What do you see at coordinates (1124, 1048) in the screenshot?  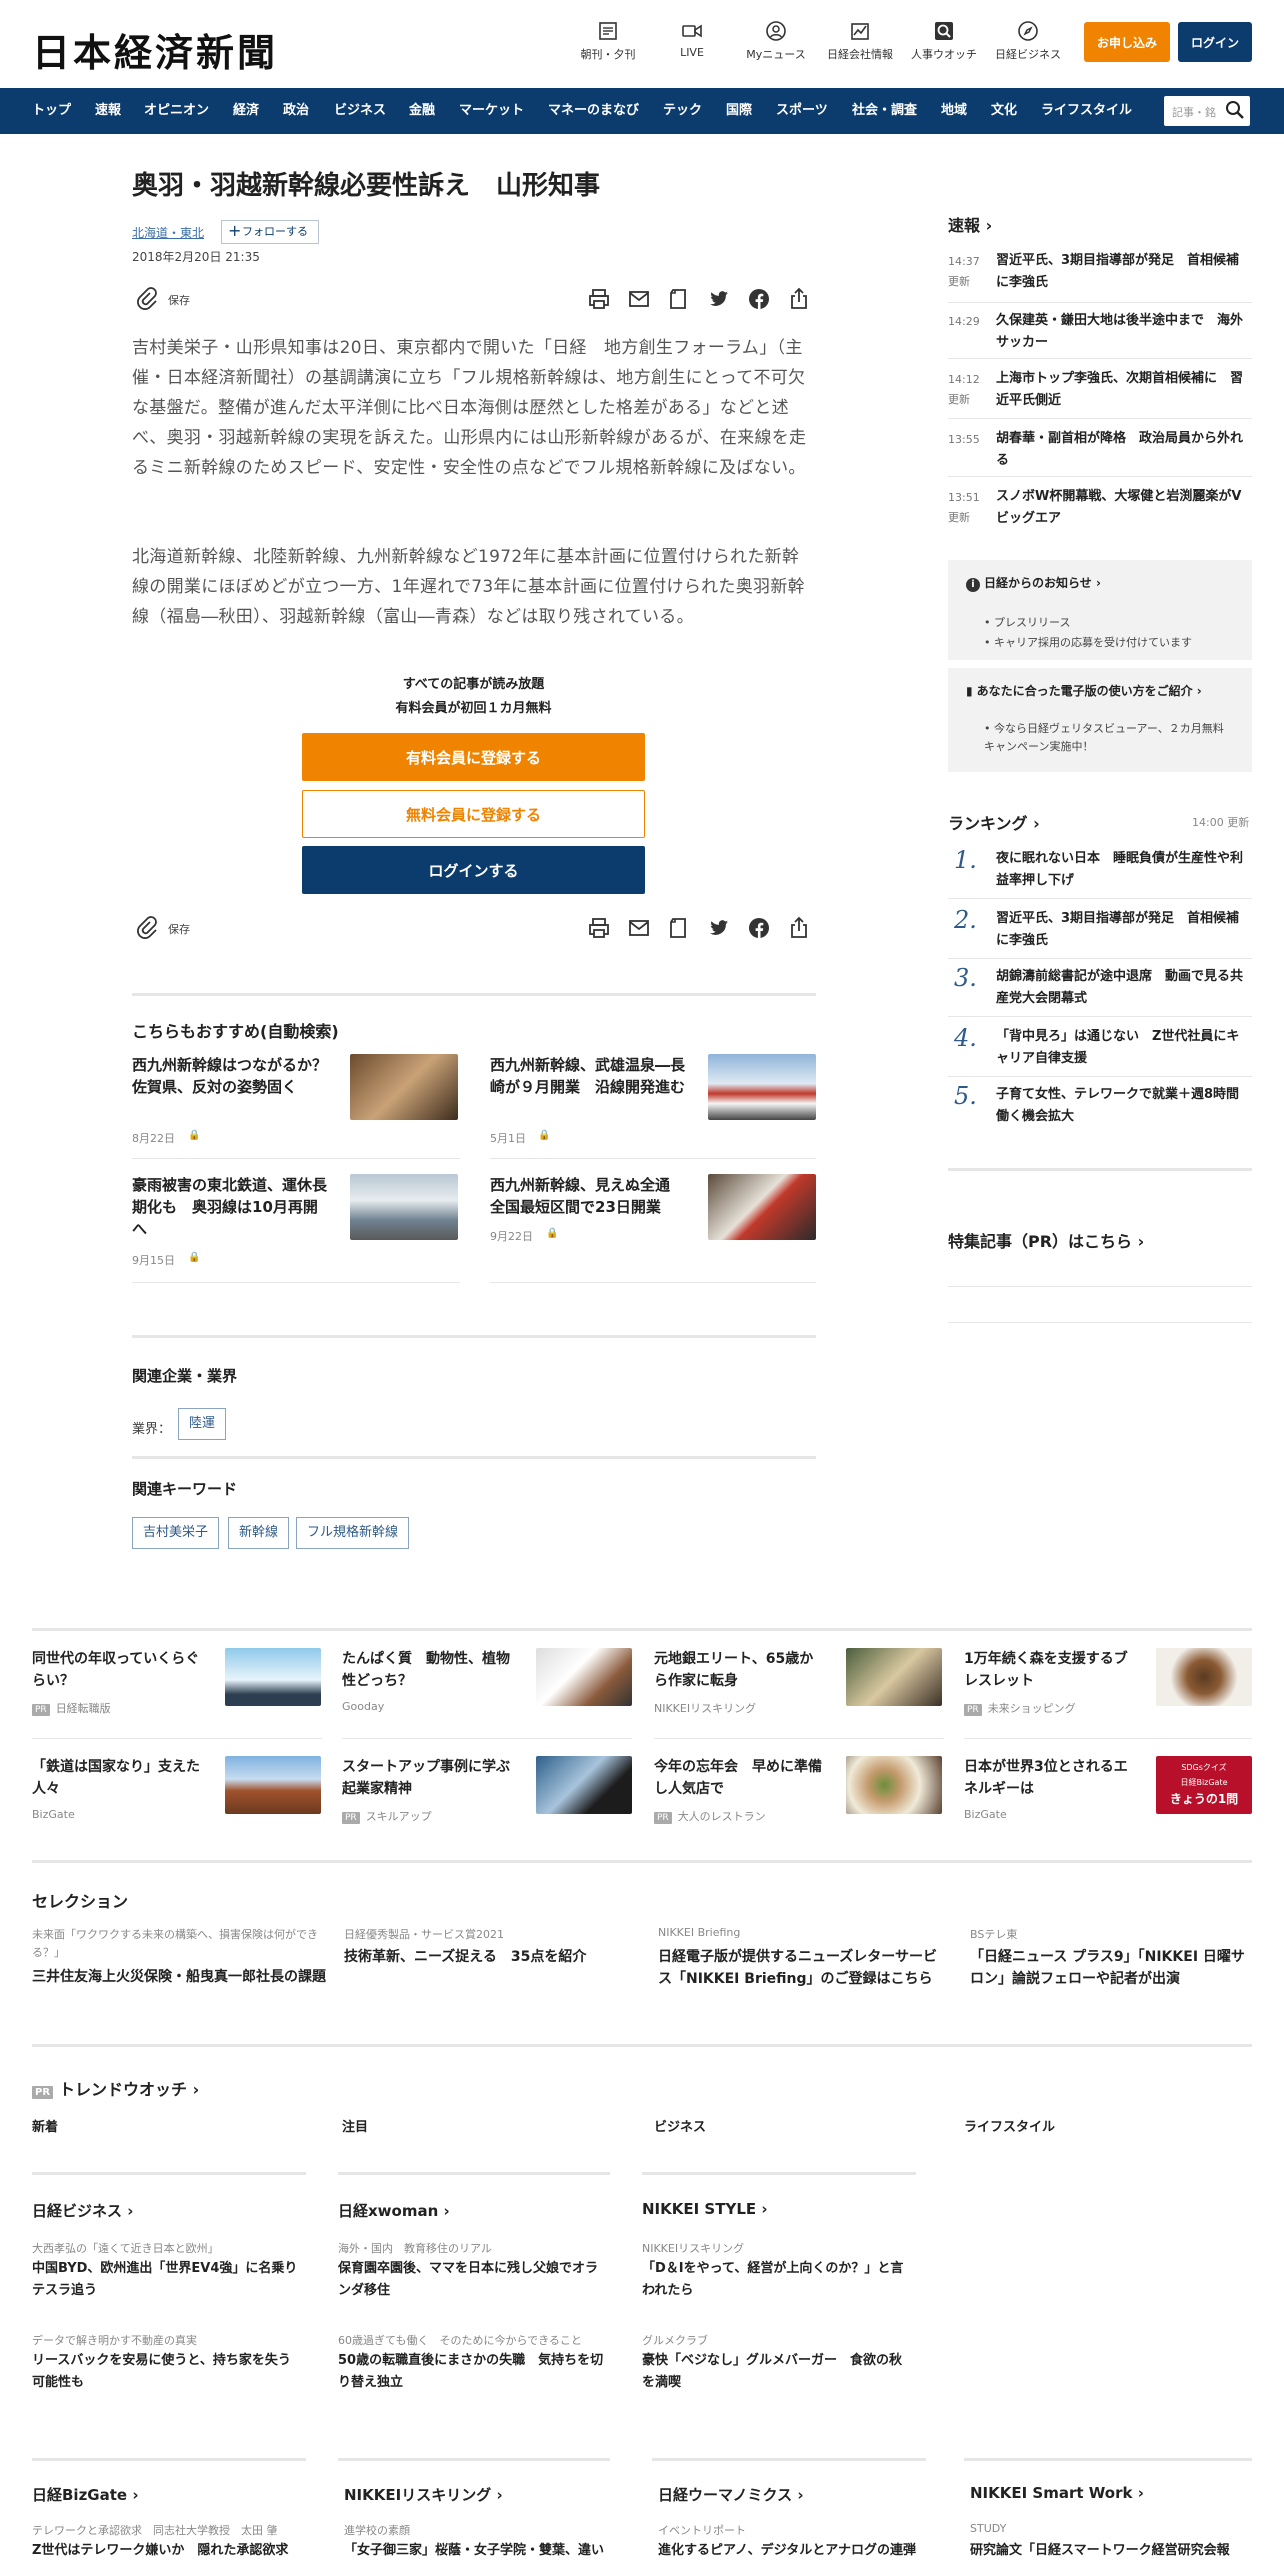 I see `ranking-item-title: 「背中見ろ」は通じない Z世代社員にキャリア自律支援` at bounding box center [1124, 1048].